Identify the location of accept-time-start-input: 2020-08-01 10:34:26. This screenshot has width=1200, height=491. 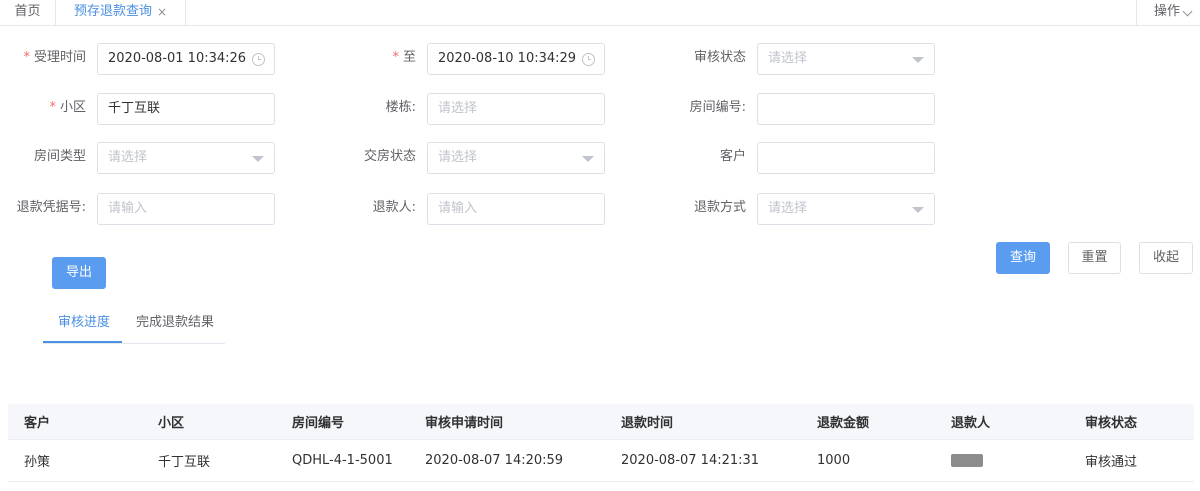
(186, 59).